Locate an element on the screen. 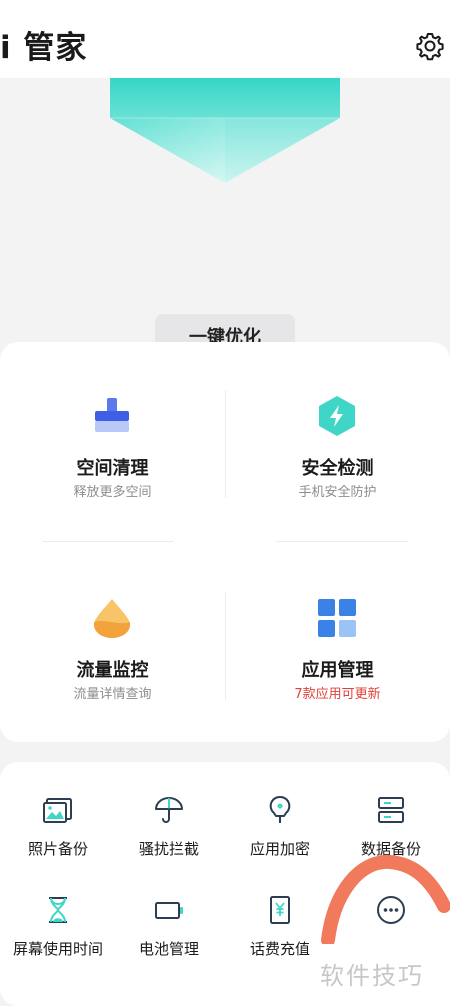 This screenshot has height=1006, width=450. feature-subtitle: 释放更多空间 is located at coordinates (112, 492).